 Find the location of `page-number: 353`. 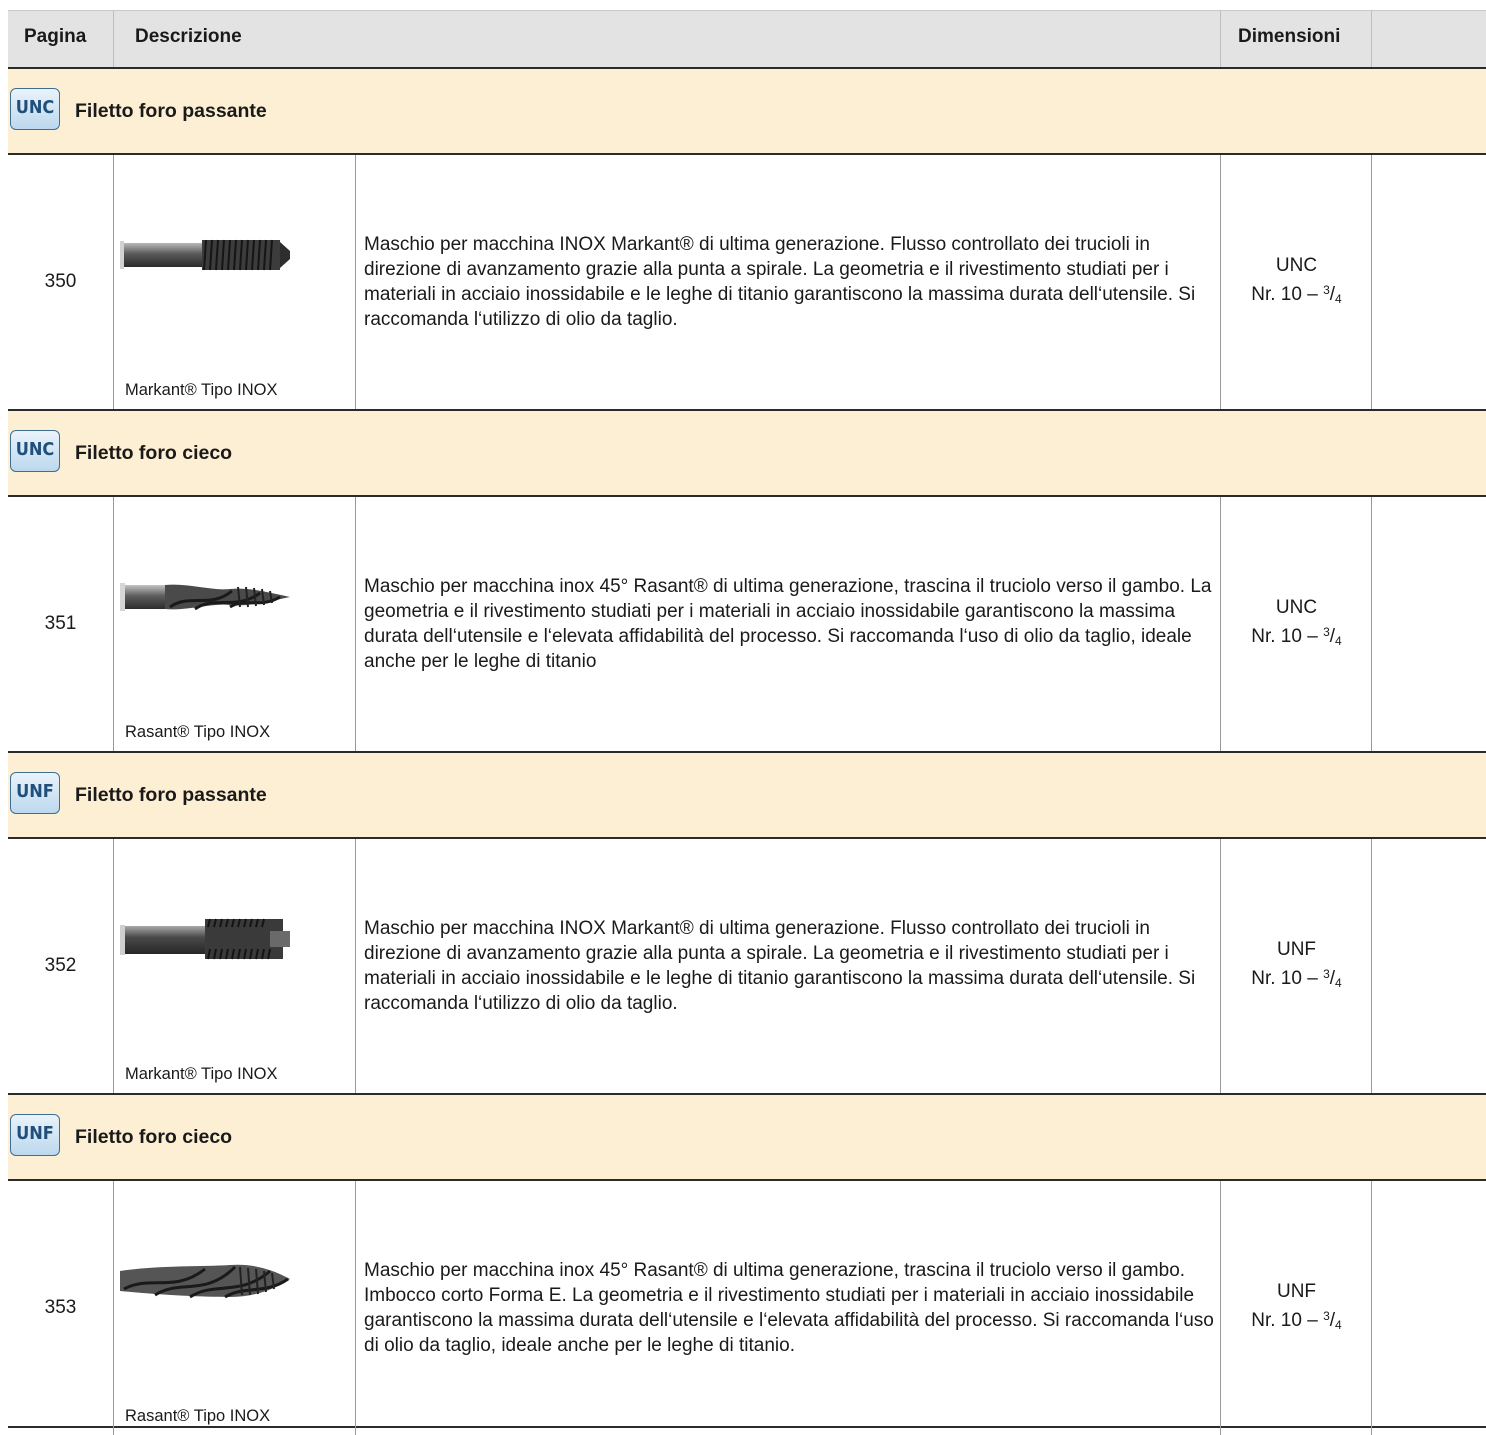

page-number: 353 is located at coordinates (60, 1307).